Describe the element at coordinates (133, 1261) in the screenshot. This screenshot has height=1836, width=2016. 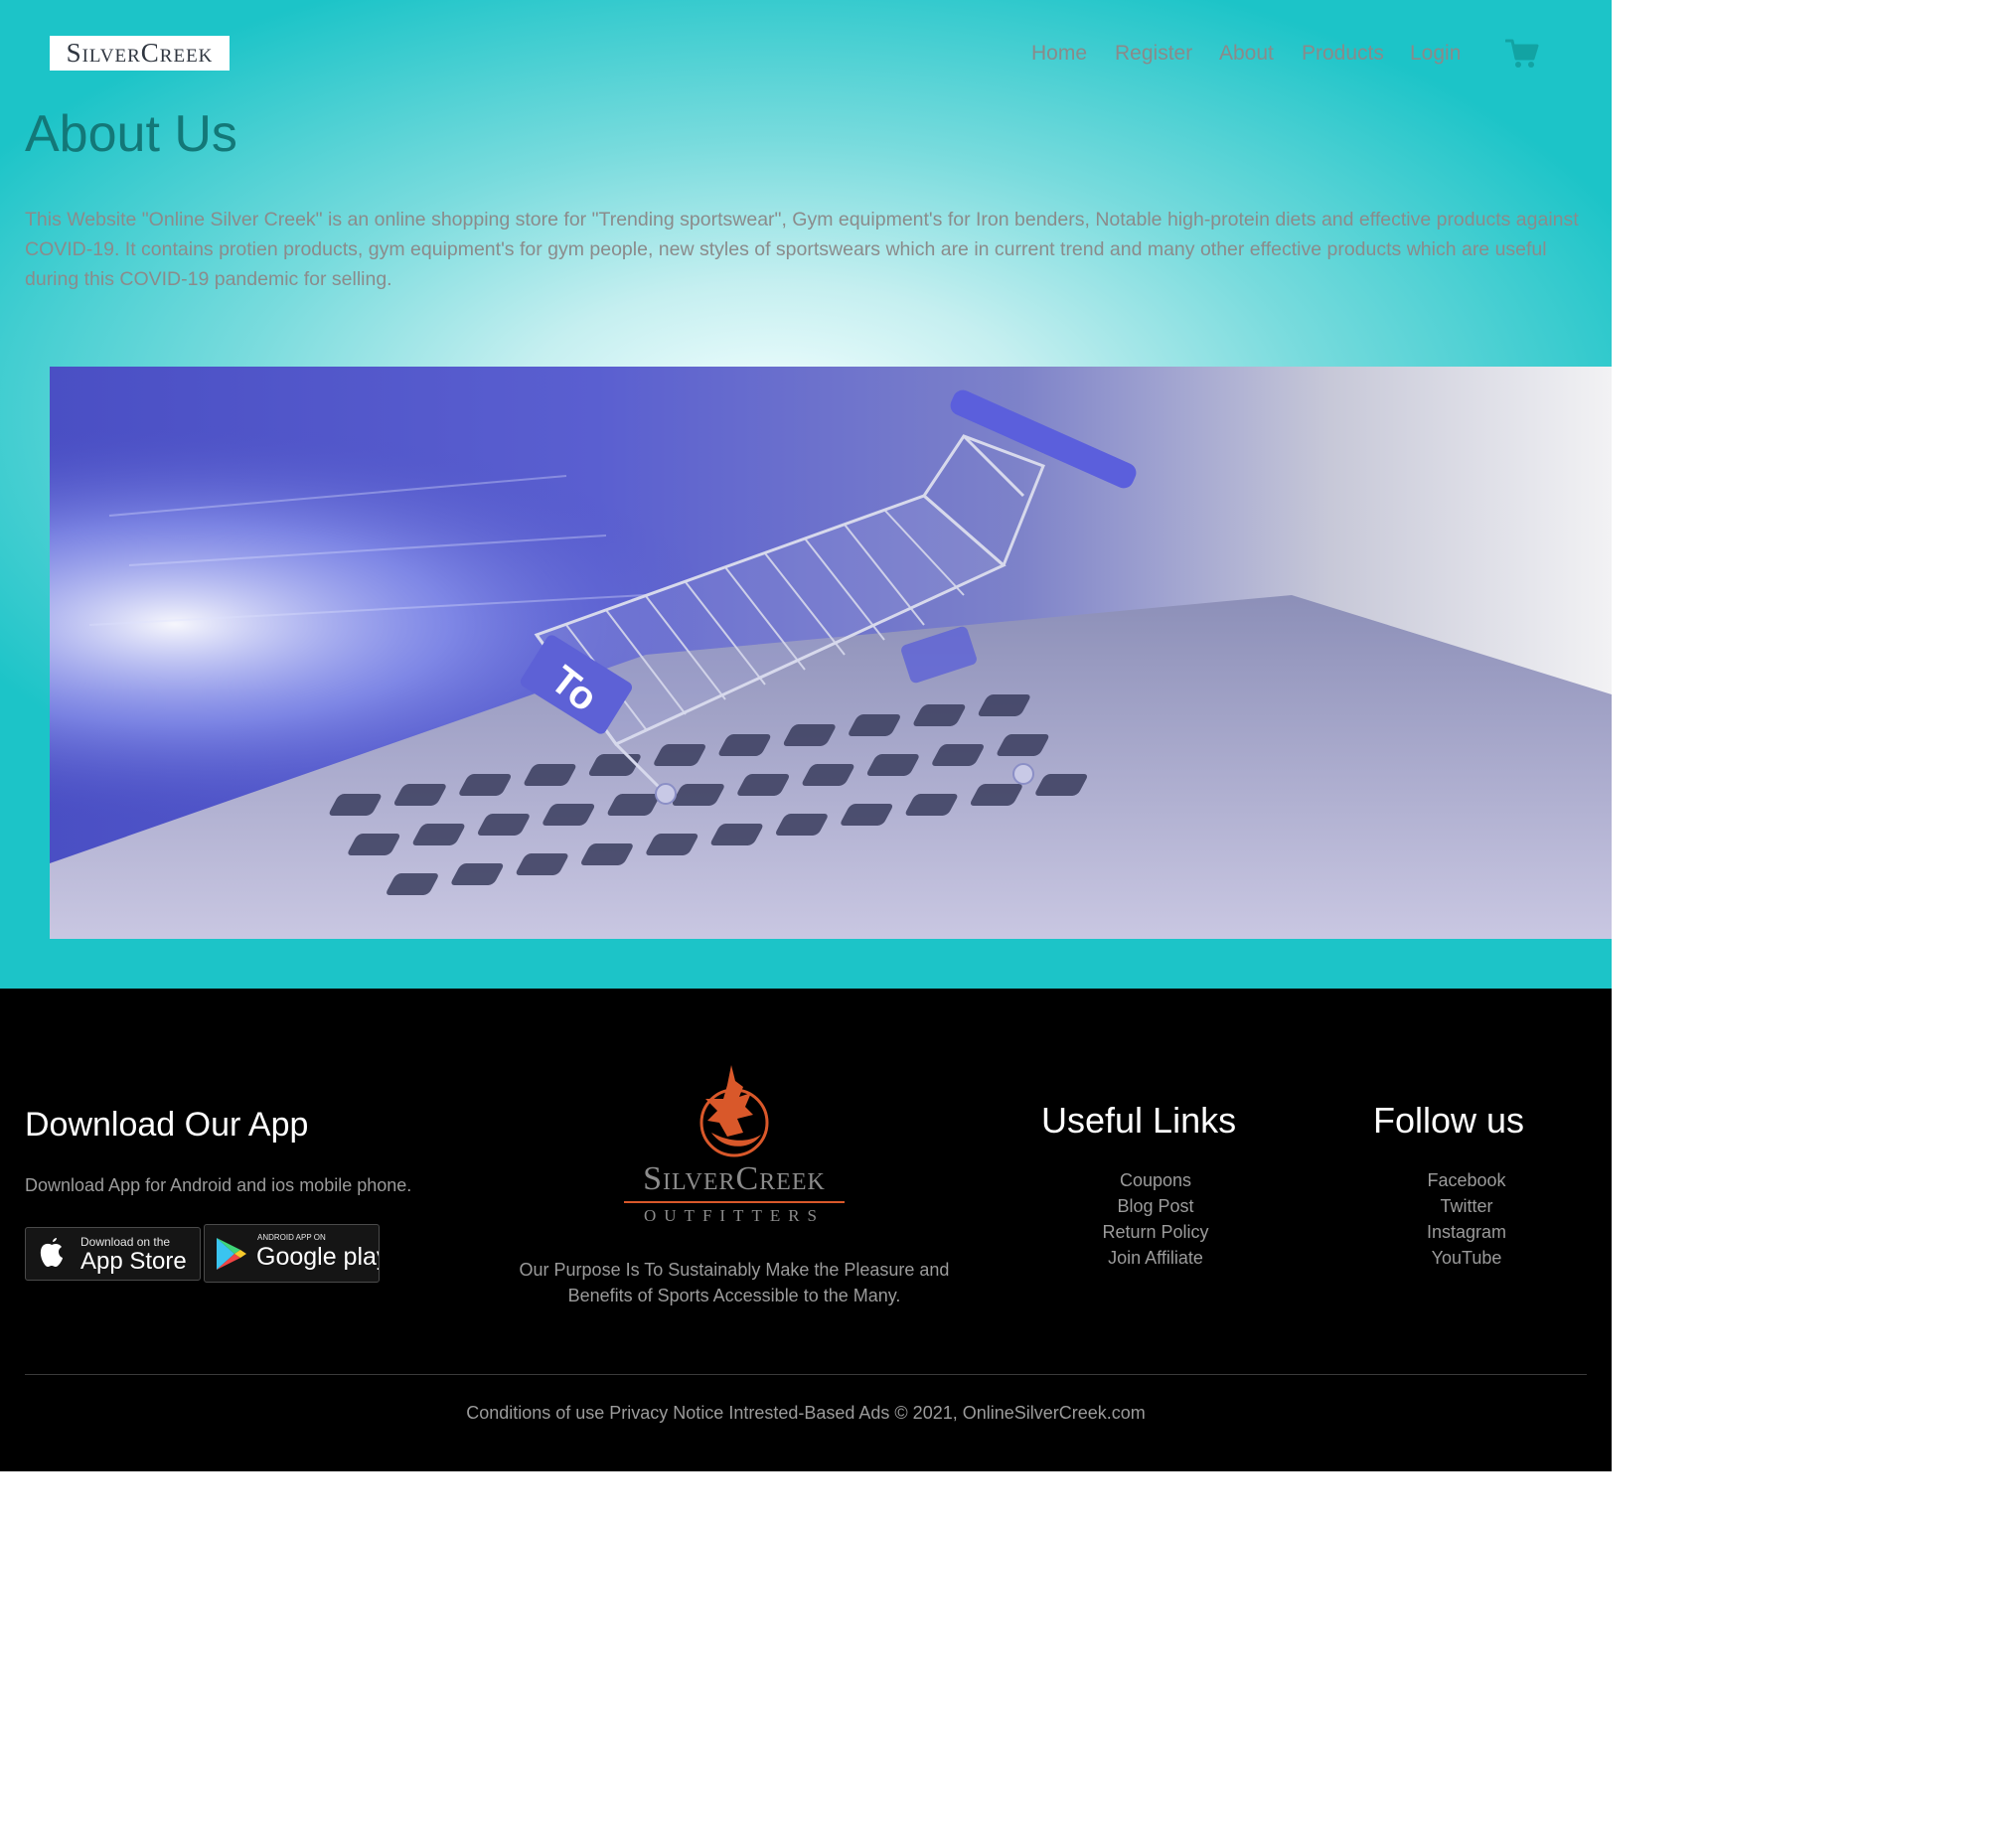
I see `appstore-big-text: App Store` at that location.